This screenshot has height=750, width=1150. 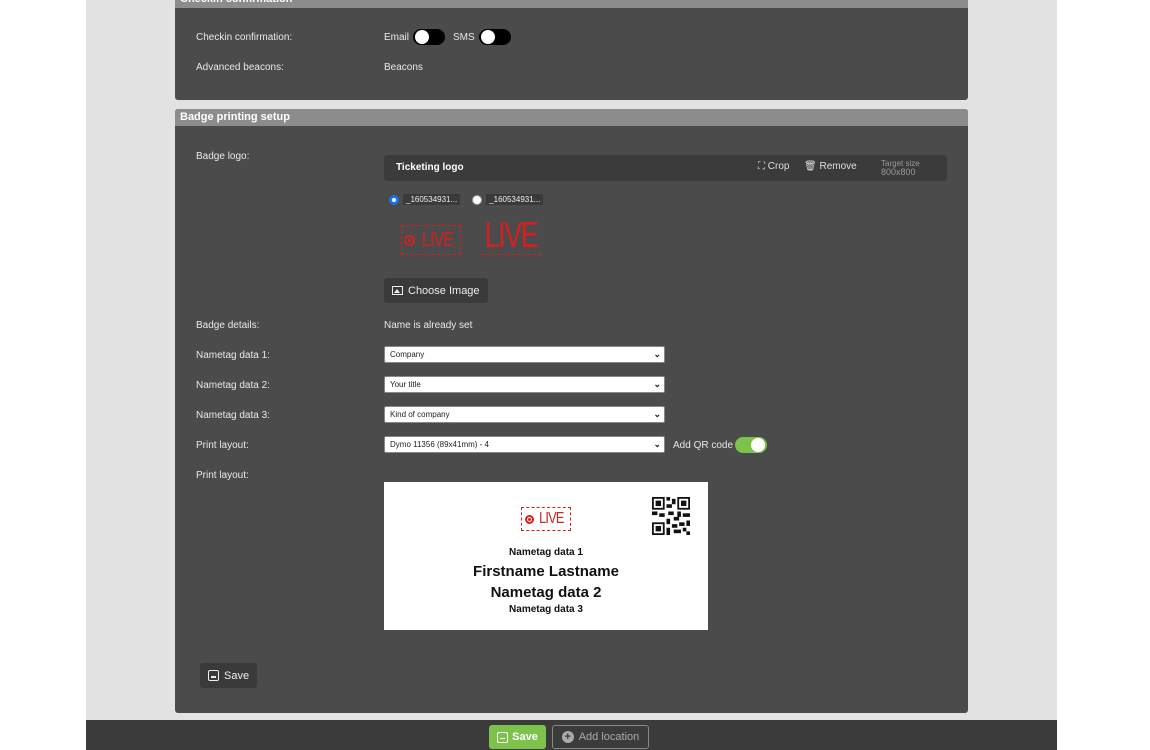 What do you see at coordinates (838, 166) in the screenshot?
I see `remove-label: Remove` at bounding box center [838, 166].